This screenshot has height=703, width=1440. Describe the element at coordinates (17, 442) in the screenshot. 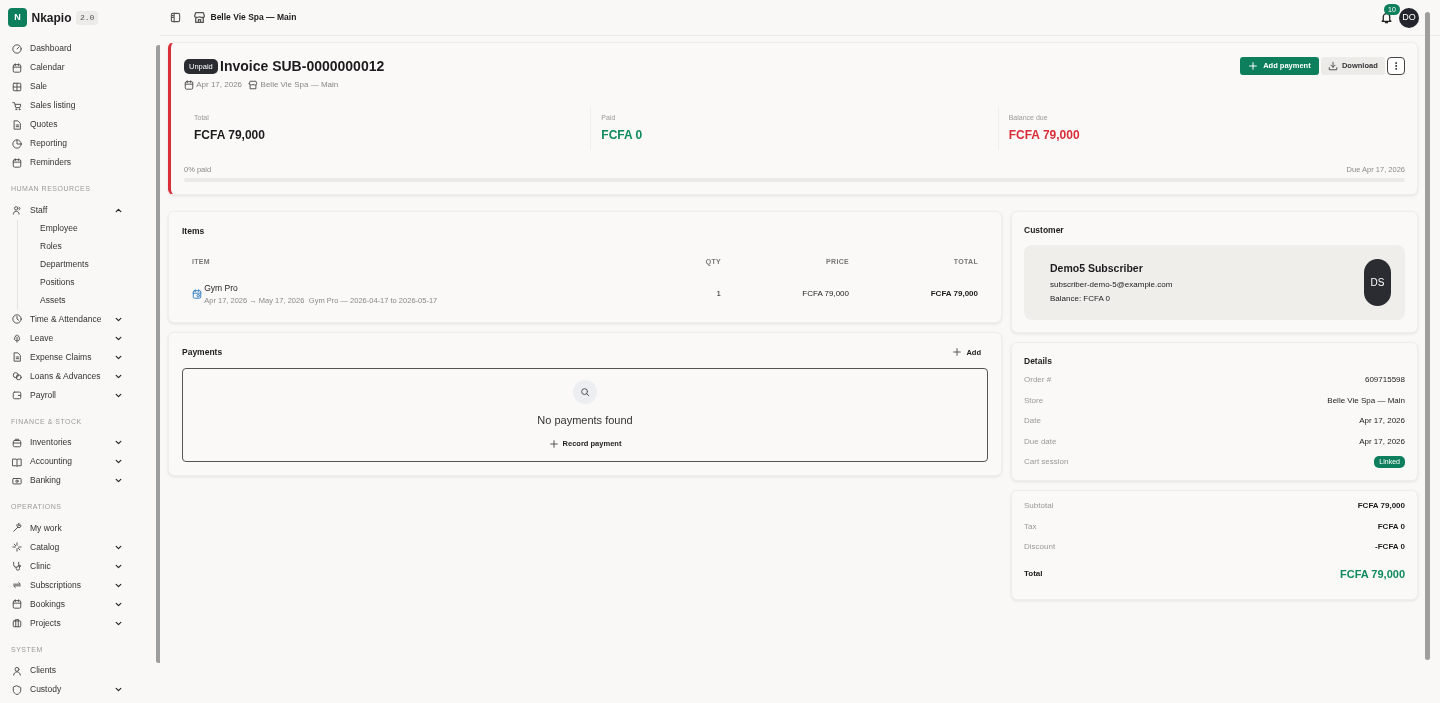

I see `box-icon` at that location.